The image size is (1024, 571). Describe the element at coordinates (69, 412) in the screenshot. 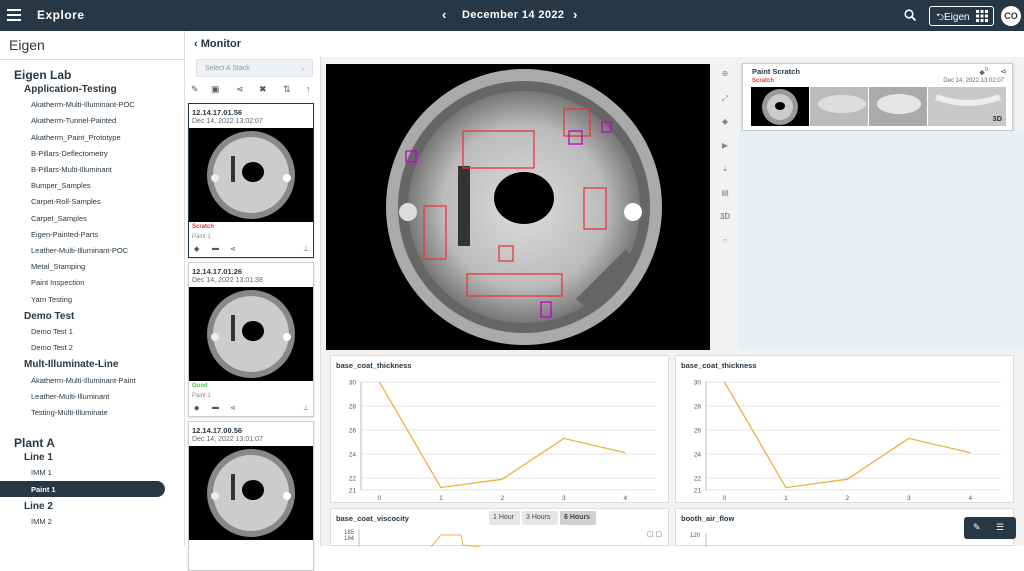

I see `sidebar-item: Testing-Multi-Illuminate` at that location.